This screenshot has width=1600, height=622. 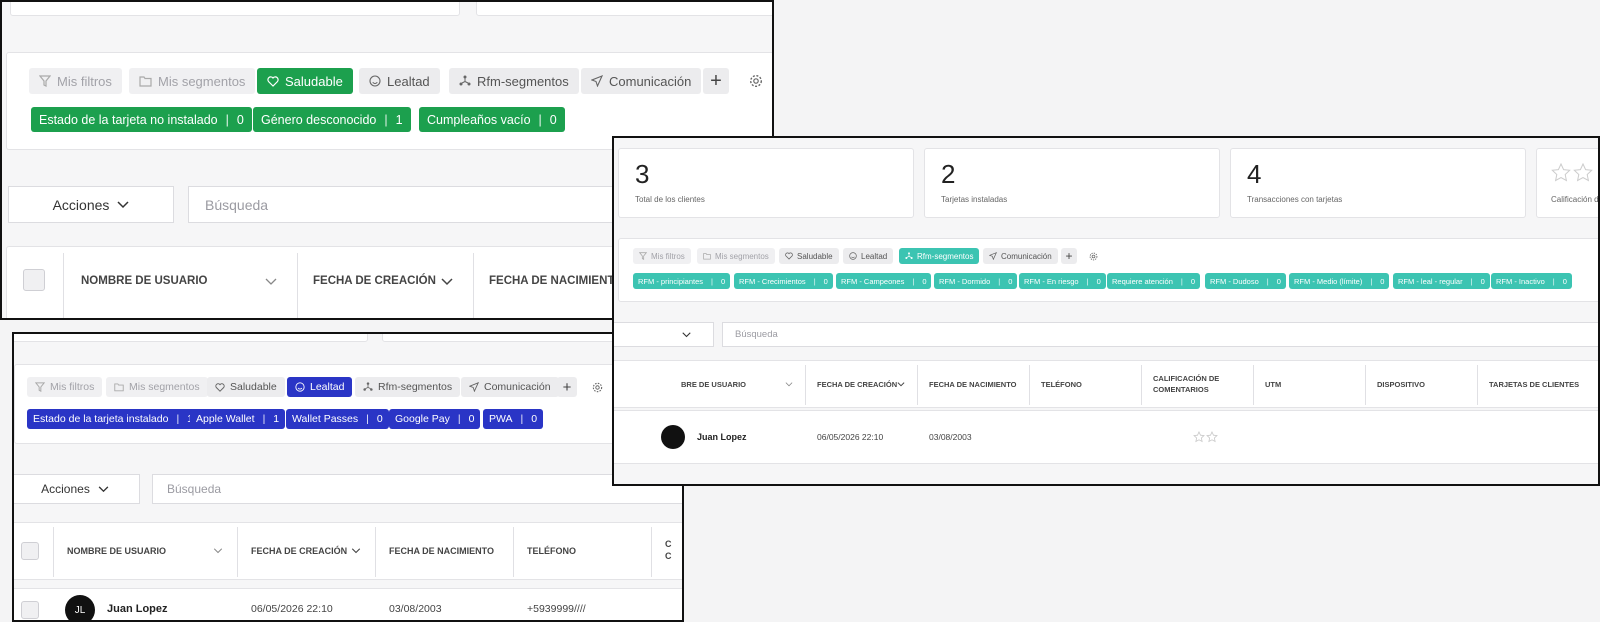 I want to click on search-placeholder: Búsqueda, so click(x=194, y=489).